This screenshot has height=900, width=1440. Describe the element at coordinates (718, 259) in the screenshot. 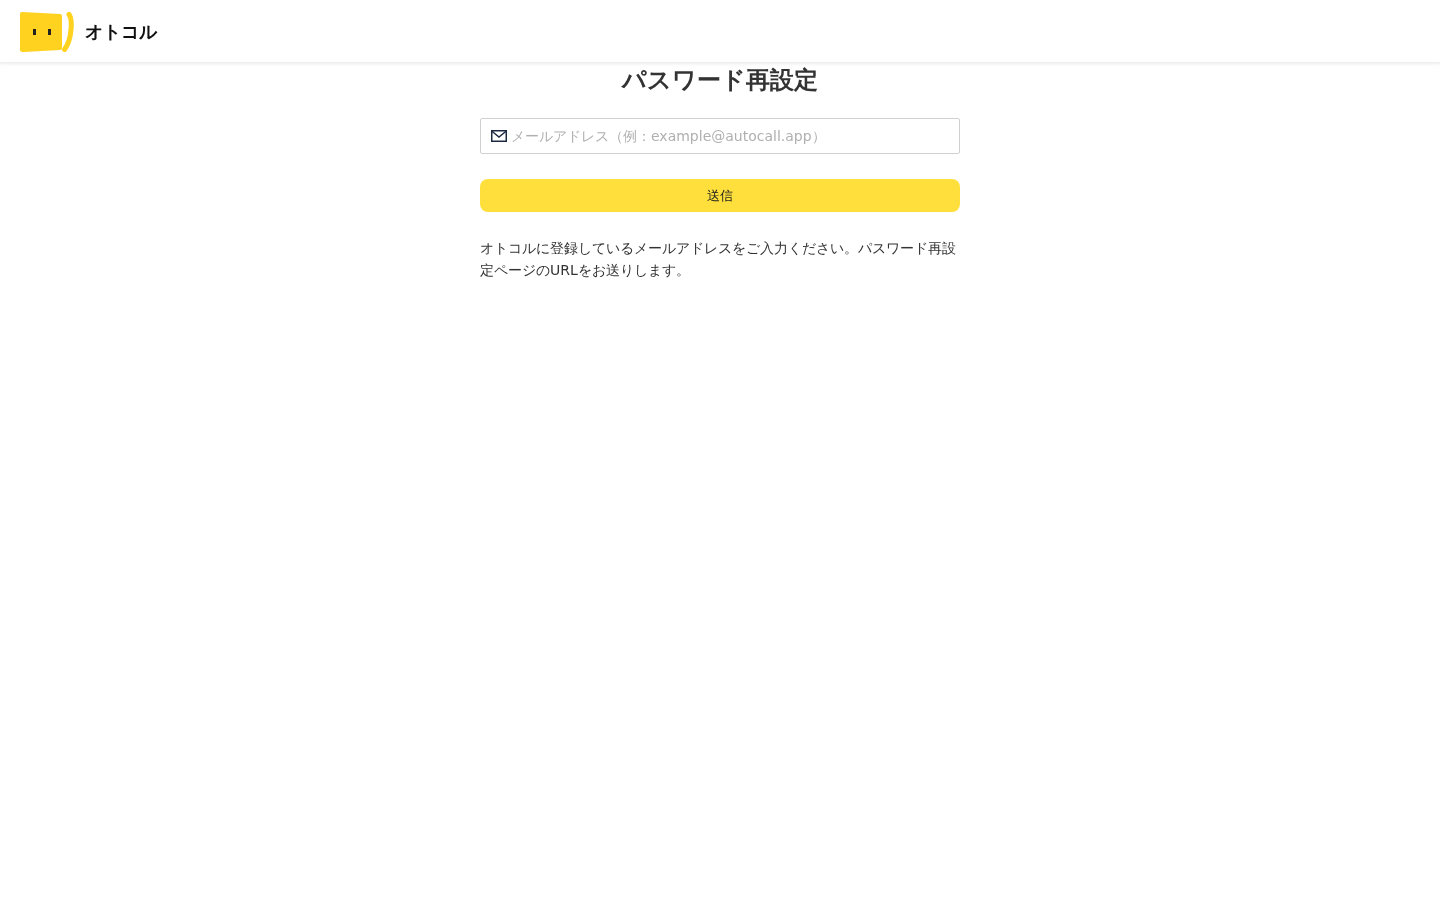

I see `instruction-text: オトコルに登録しているメールアドレスをご入力ください。パスワード再設定ページのURLをお送りします。` at that location.